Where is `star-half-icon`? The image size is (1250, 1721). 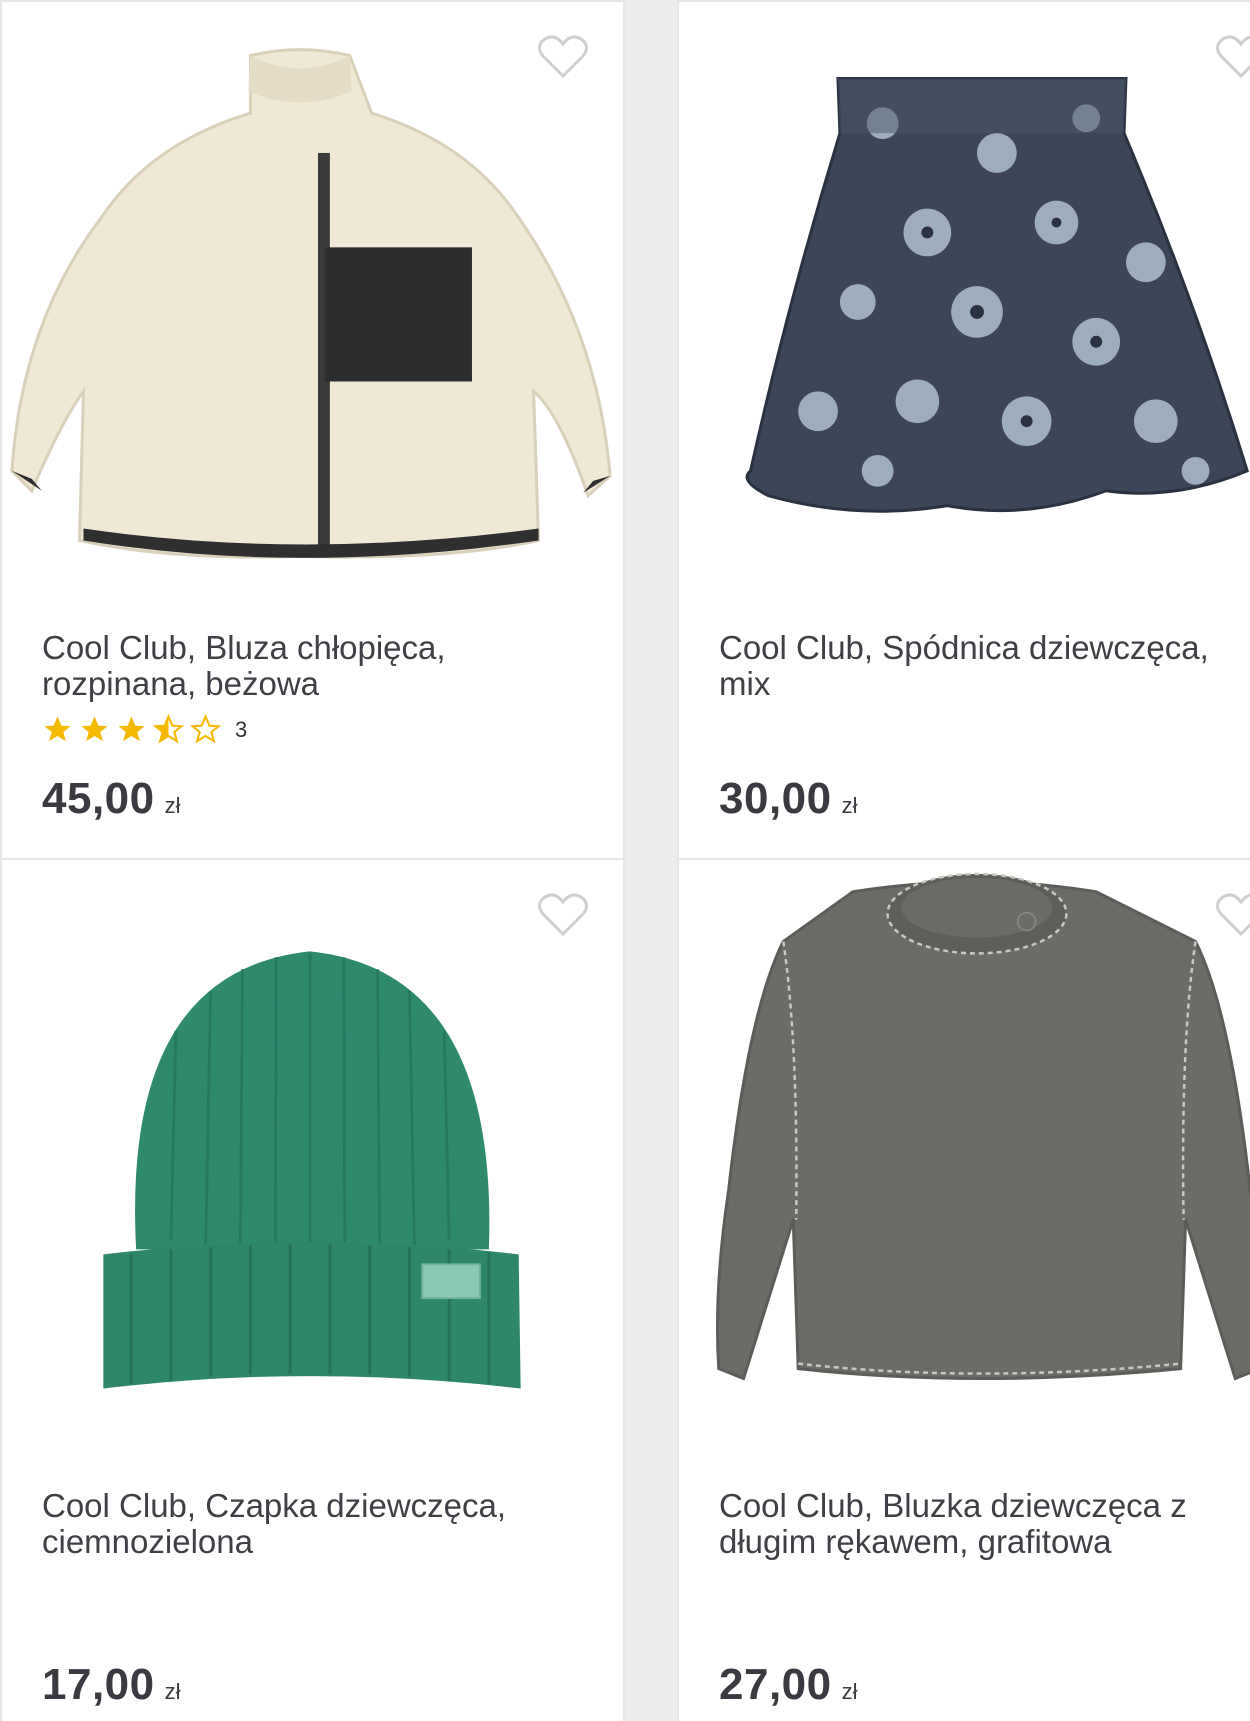
star-half-icon is located at coordinates (168, 729).